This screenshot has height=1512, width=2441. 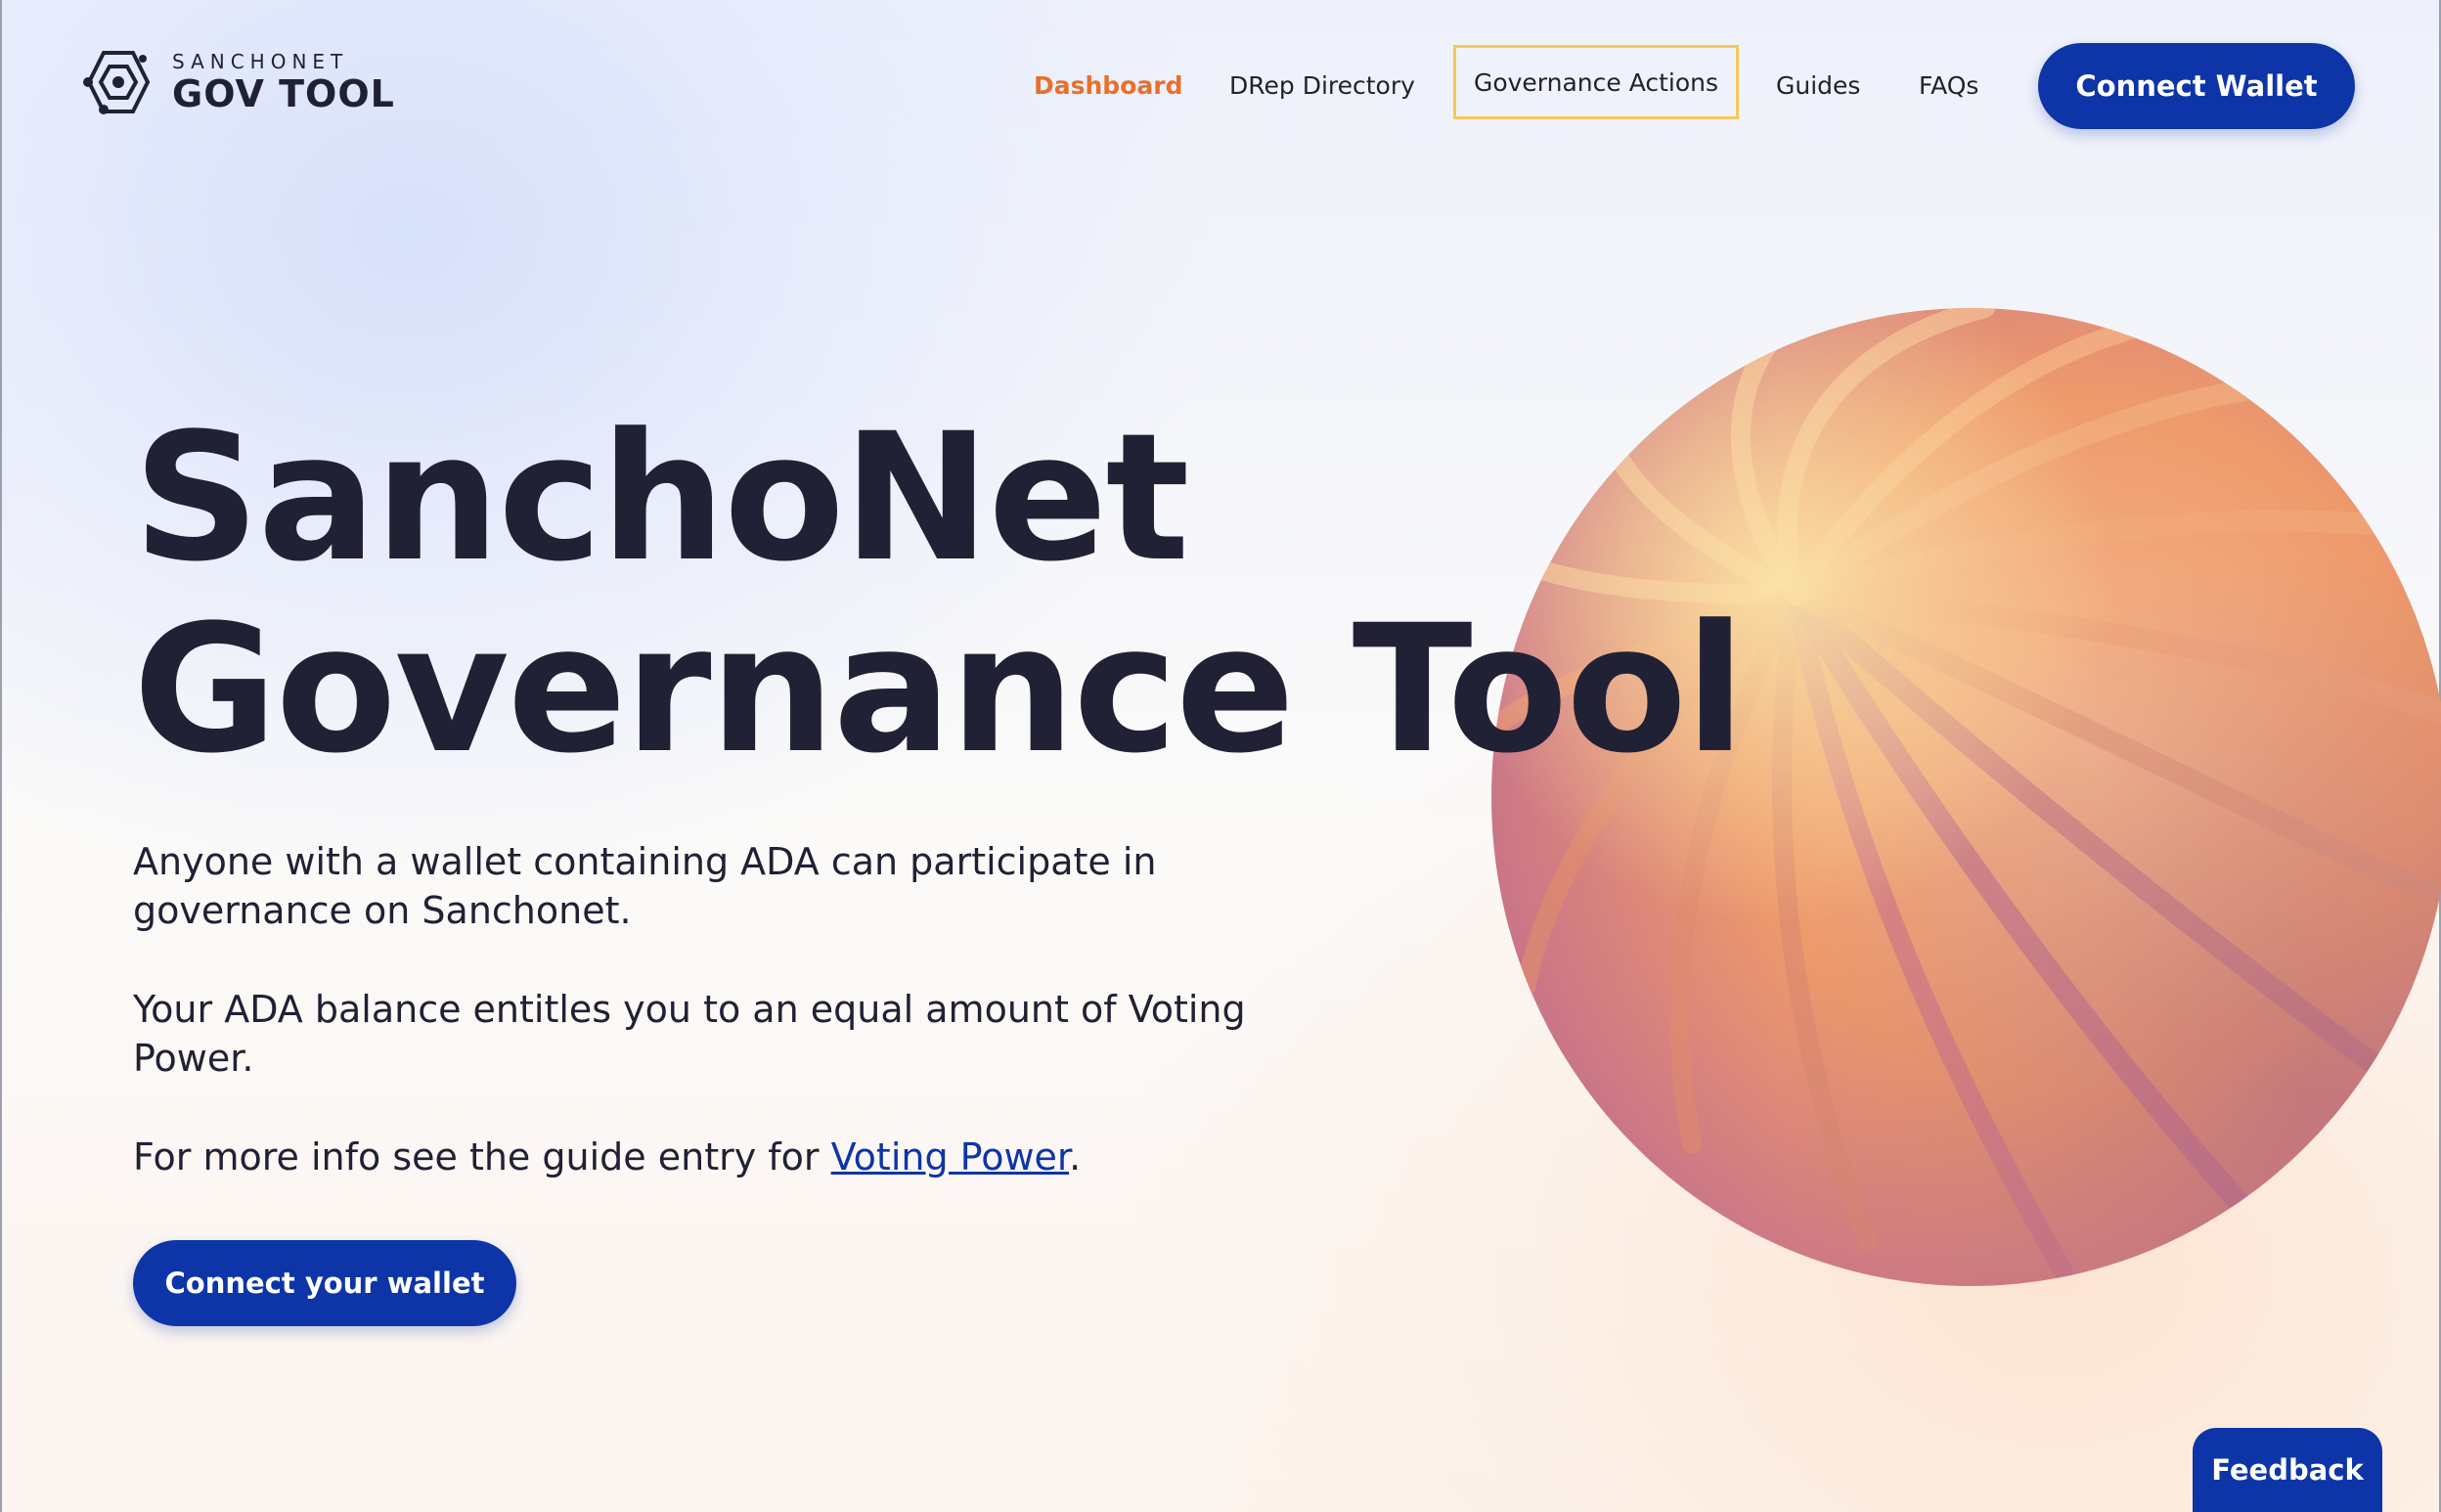 I want to click on app-logo: SANCHONET GOV TOOL, so click(x=239, y=82).